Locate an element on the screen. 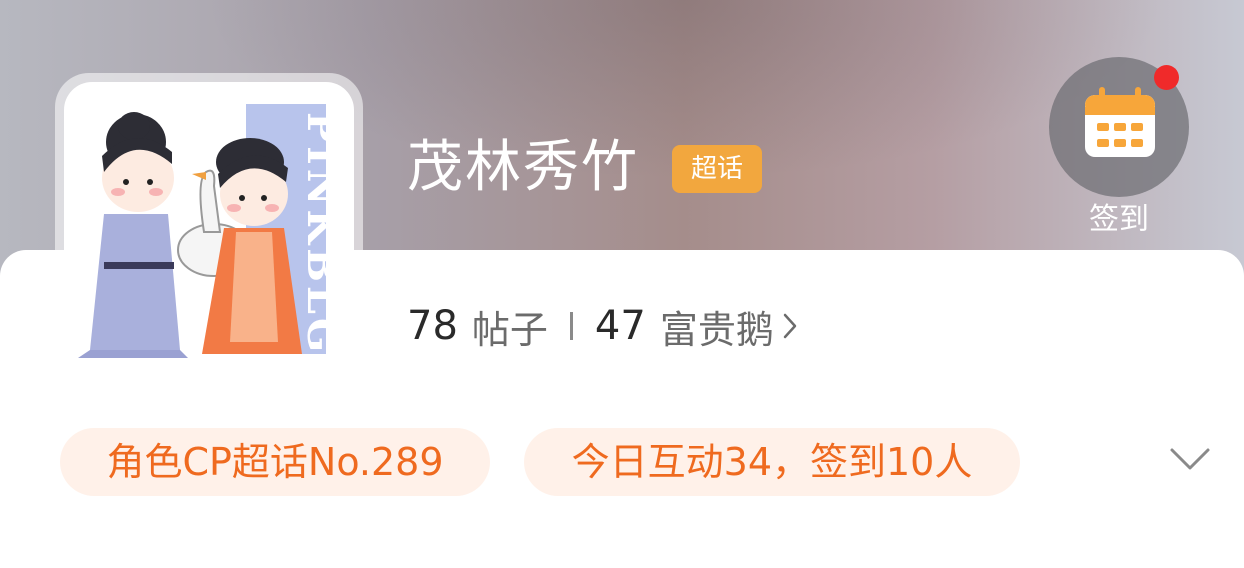  fans-count: 47 is located at coordinates (620, 326).